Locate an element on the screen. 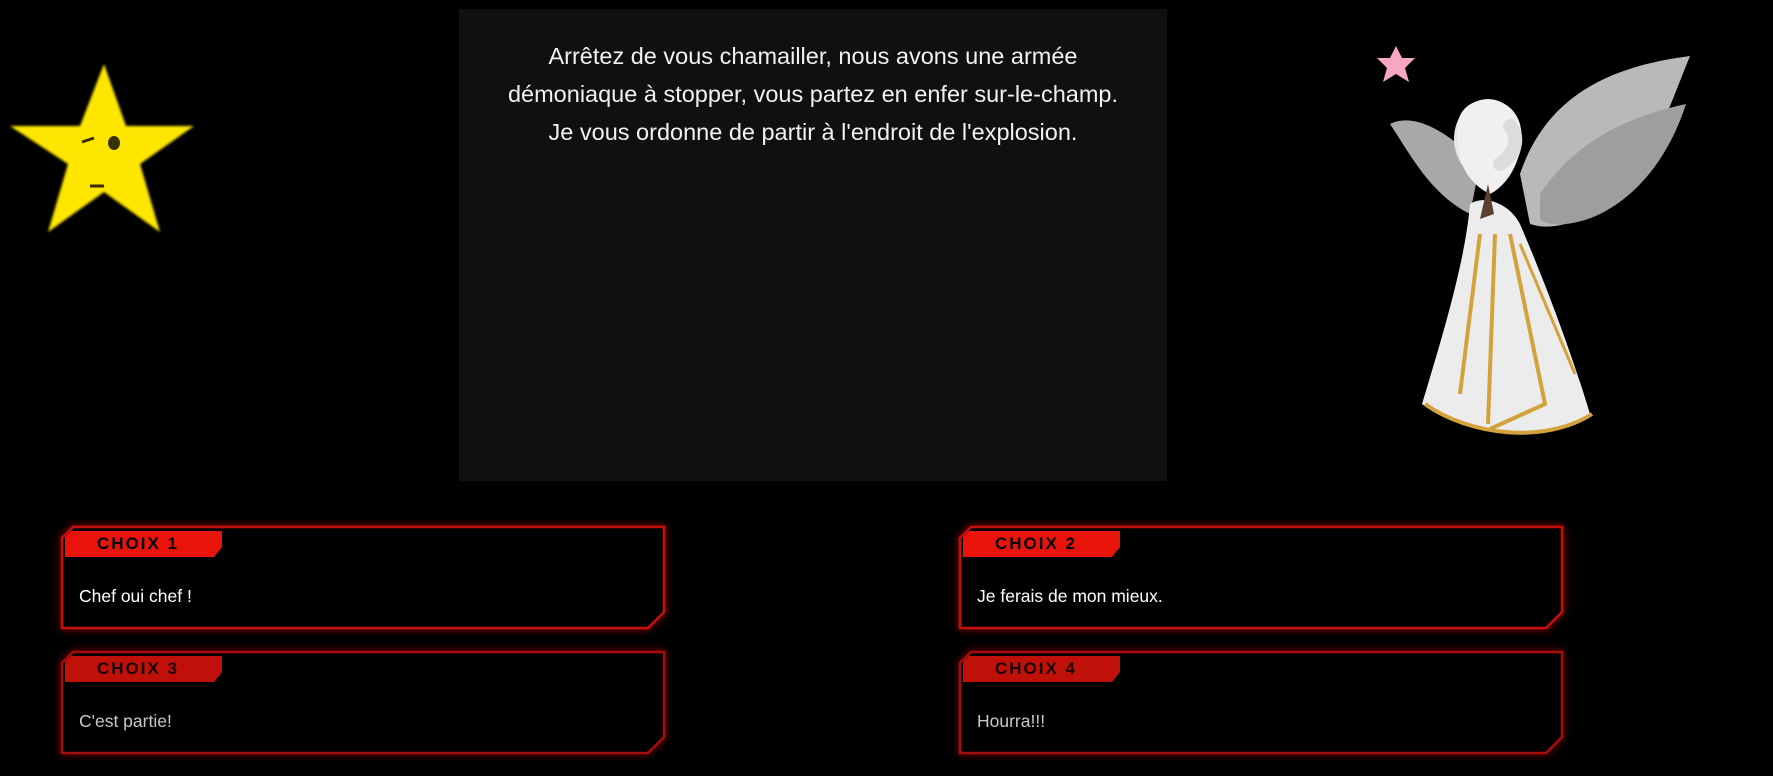  choice-1-button: CHOIX 1 Chef oui chef ! is located at coordinates (363, 577).